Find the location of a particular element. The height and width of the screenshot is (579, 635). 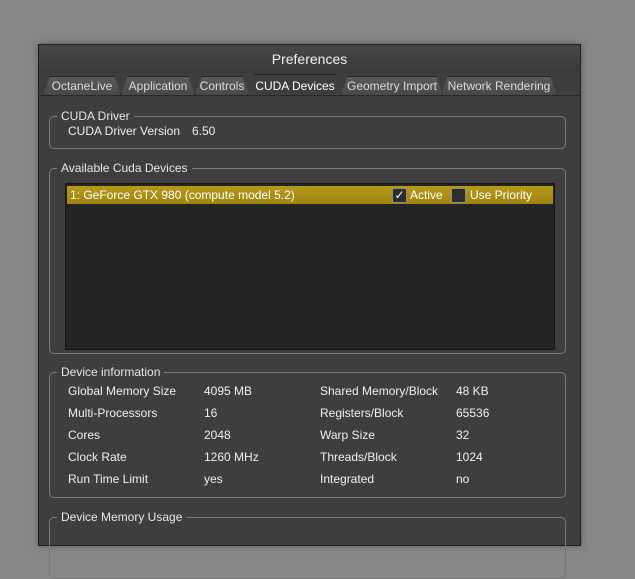

tab-network-rendering: Network Rendering is located at coordinates (499, 85).